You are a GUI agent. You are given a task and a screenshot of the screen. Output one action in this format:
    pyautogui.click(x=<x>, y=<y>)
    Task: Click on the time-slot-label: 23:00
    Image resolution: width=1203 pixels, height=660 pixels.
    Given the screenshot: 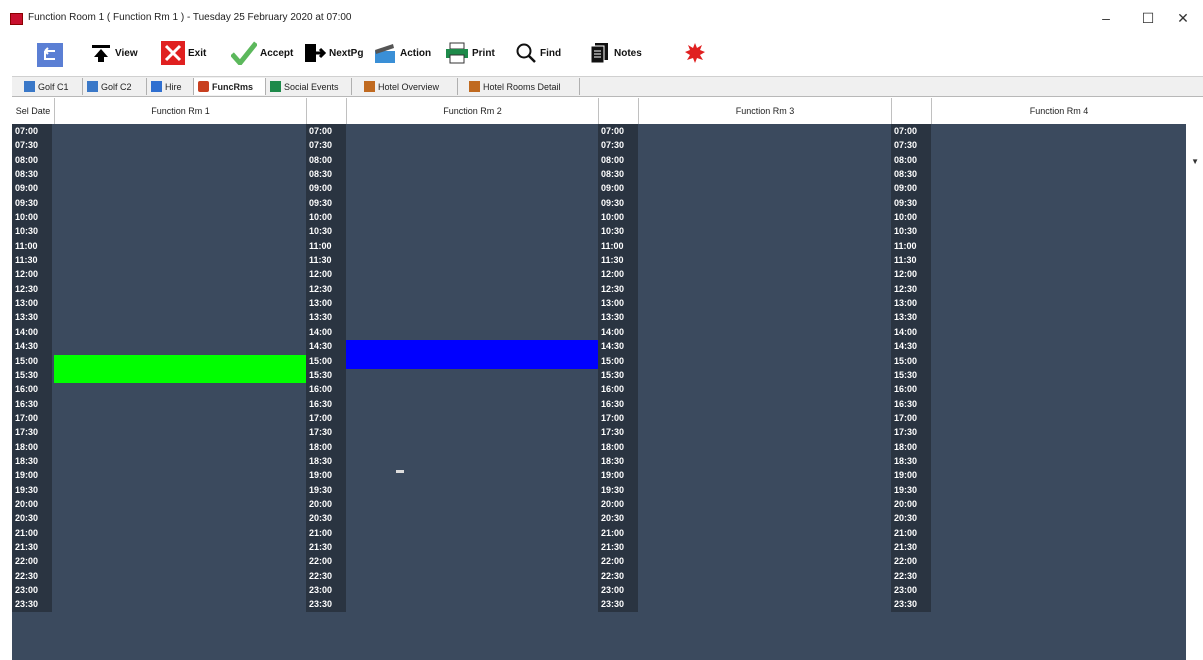 What is the action you would take?
    pyautogui.click(x=911, y=590)
    